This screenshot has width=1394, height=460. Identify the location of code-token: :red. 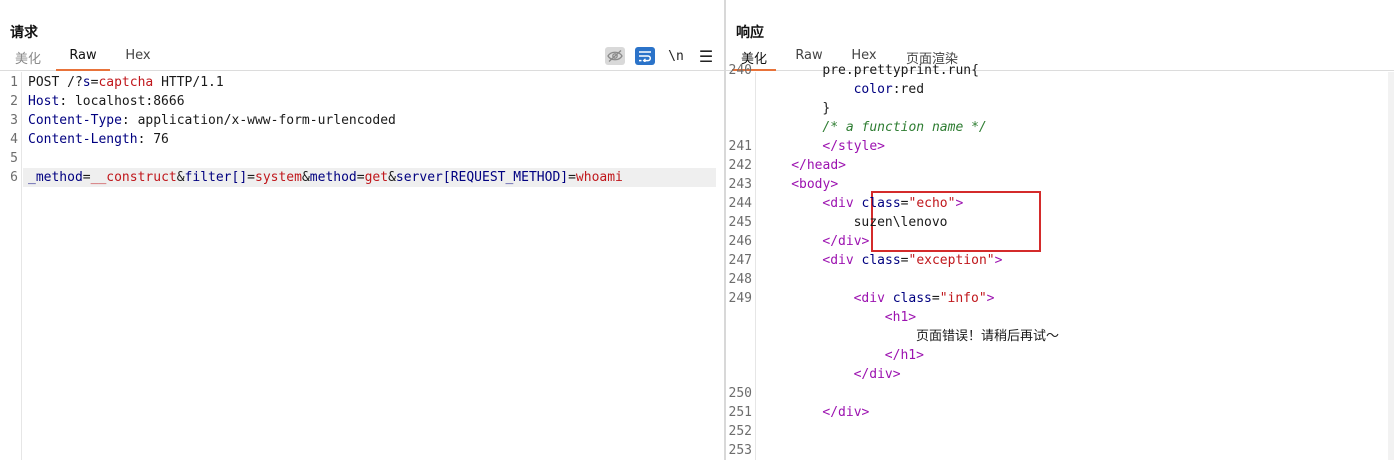
(908, 89).